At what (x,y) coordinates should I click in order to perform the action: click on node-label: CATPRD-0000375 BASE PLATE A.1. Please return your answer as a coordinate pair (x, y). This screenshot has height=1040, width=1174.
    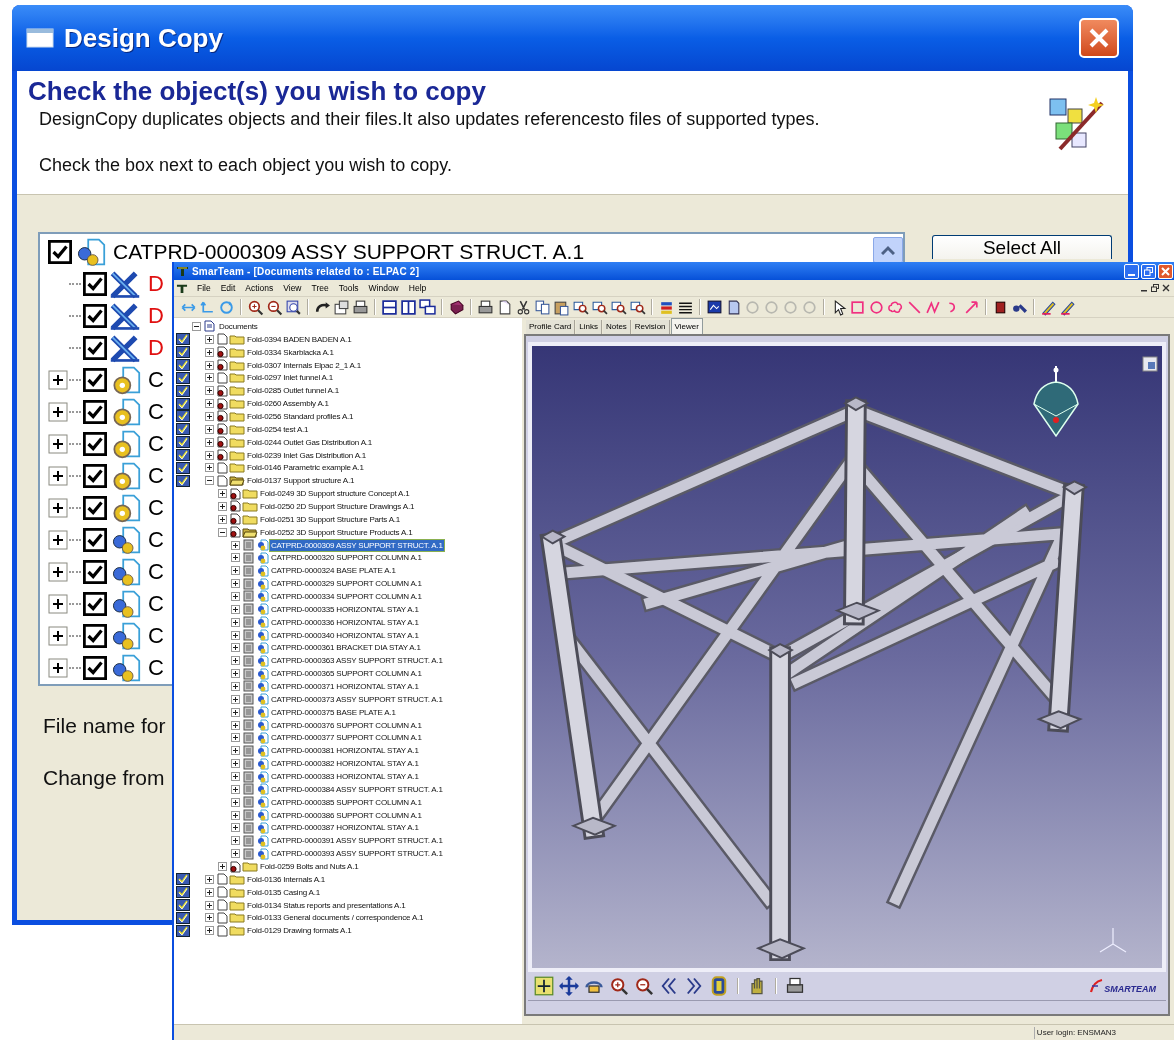
    Looking at the image, I should click on (333, 712).